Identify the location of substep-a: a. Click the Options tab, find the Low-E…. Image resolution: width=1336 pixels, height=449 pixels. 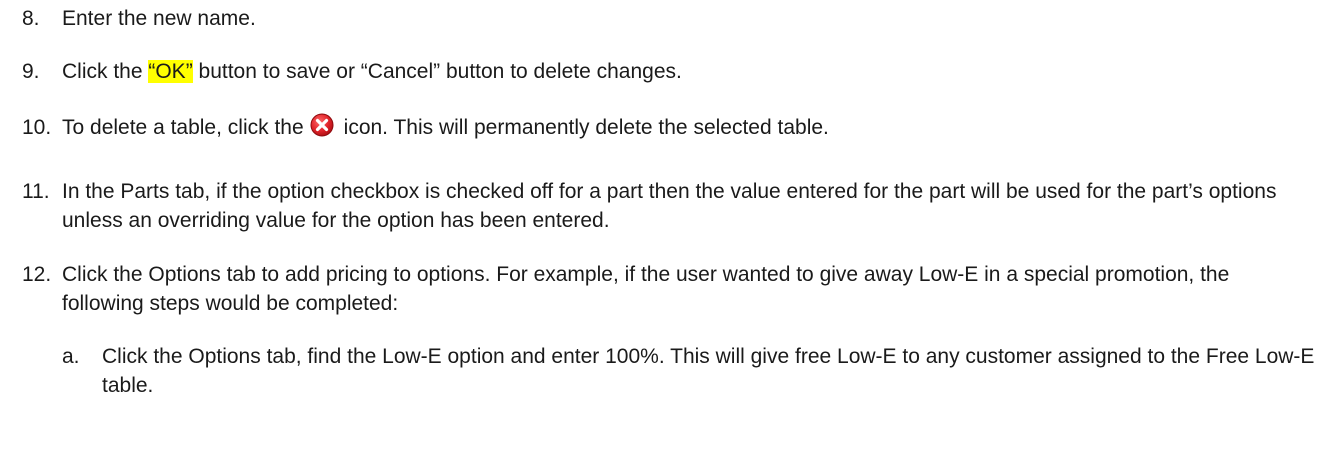
(689, 371).